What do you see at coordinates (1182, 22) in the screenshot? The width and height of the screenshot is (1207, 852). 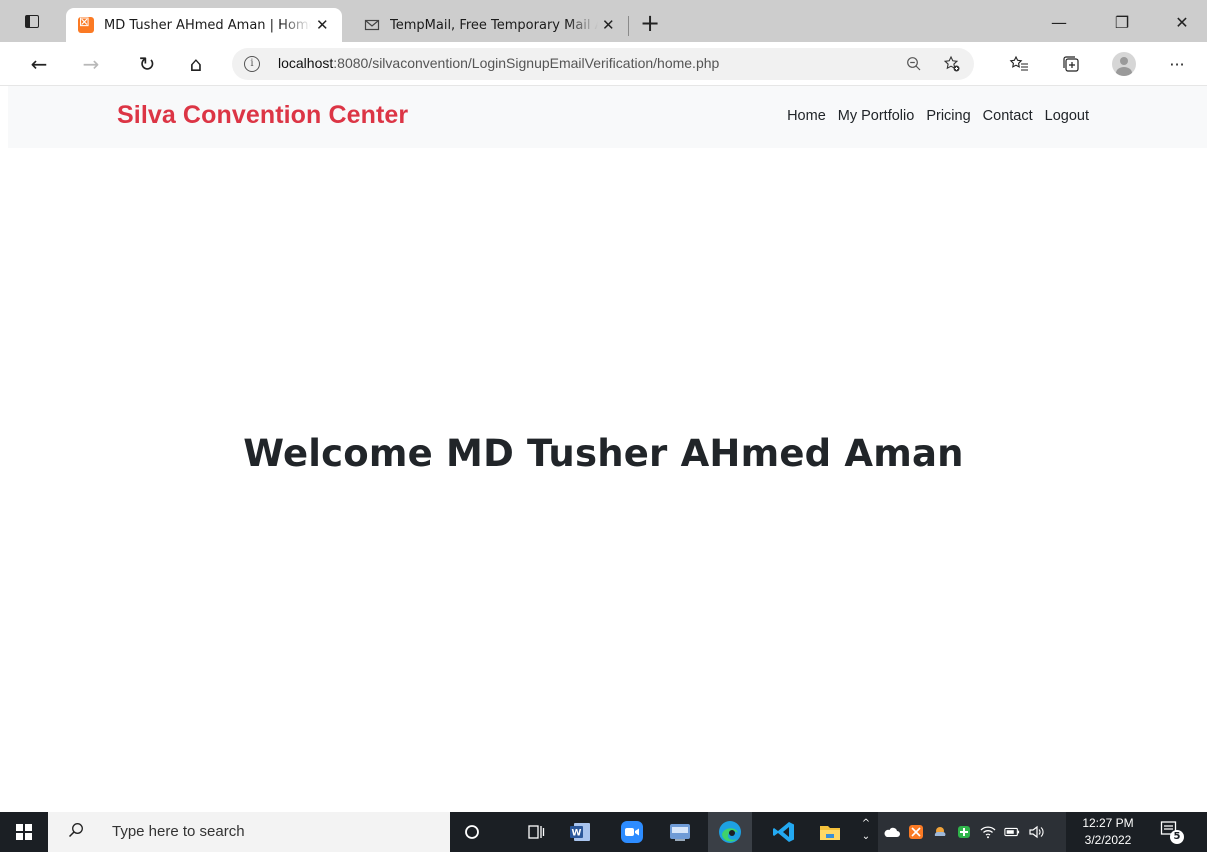 I see `close-window-button: ✕` at bounding box center [1182, 22].